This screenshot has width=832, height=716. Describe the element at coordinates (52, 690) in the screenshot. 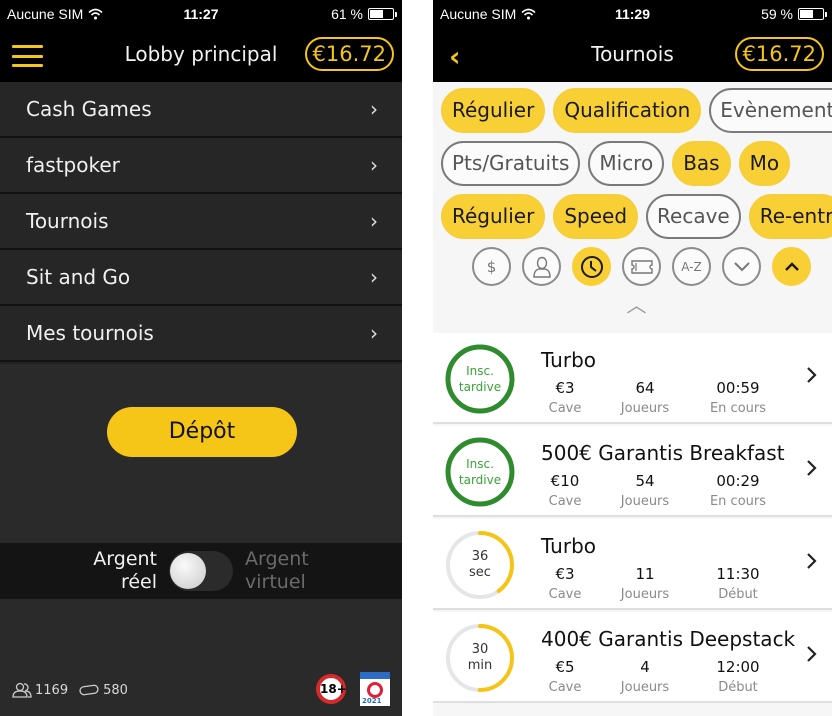

I see `players-count: 1169` at that location.